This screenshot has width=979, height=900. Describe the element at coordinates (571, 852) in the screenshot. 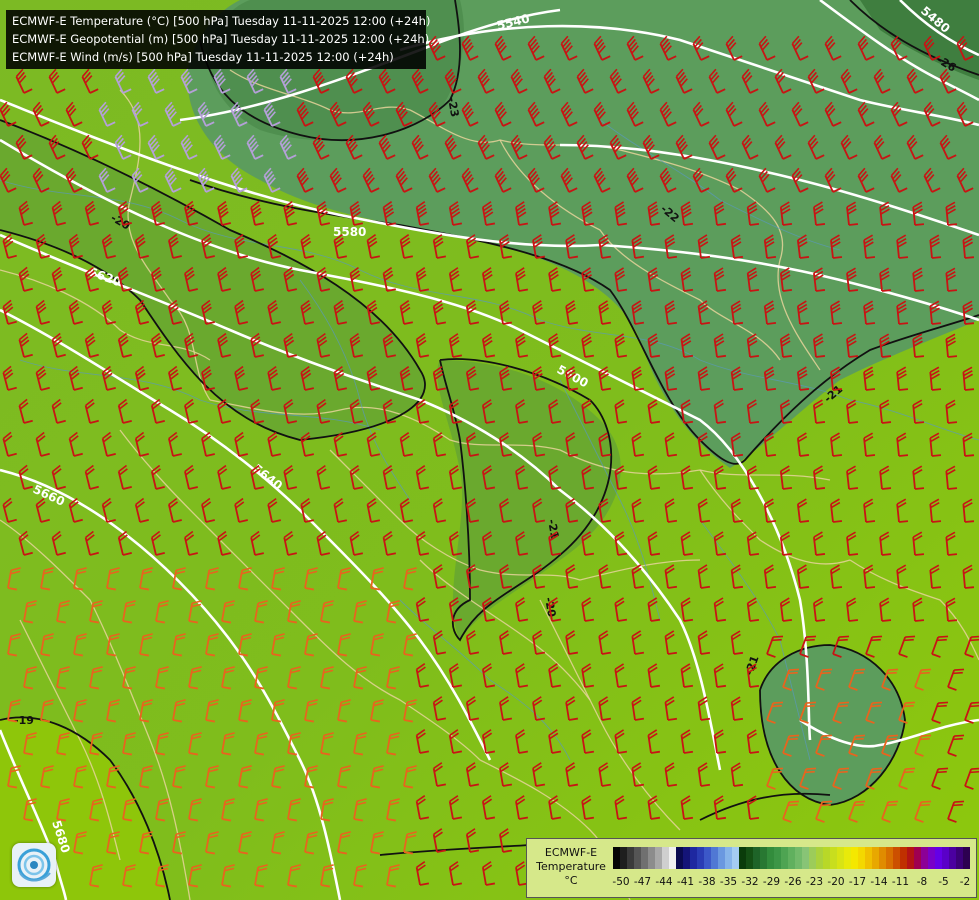

I see `legend-title-line1: ECMWF-E` at that location.